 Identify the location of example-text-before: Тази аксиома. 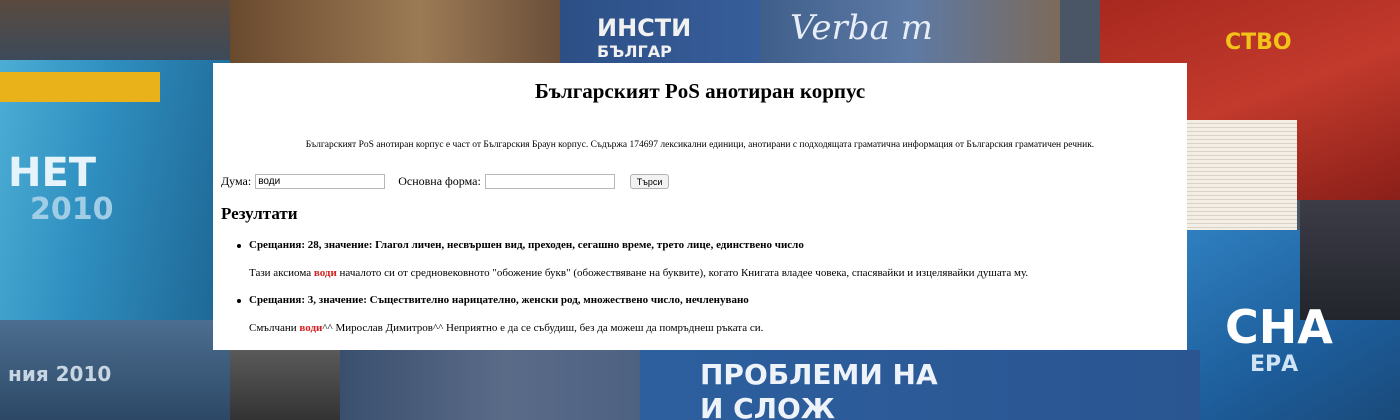
(281, 273).